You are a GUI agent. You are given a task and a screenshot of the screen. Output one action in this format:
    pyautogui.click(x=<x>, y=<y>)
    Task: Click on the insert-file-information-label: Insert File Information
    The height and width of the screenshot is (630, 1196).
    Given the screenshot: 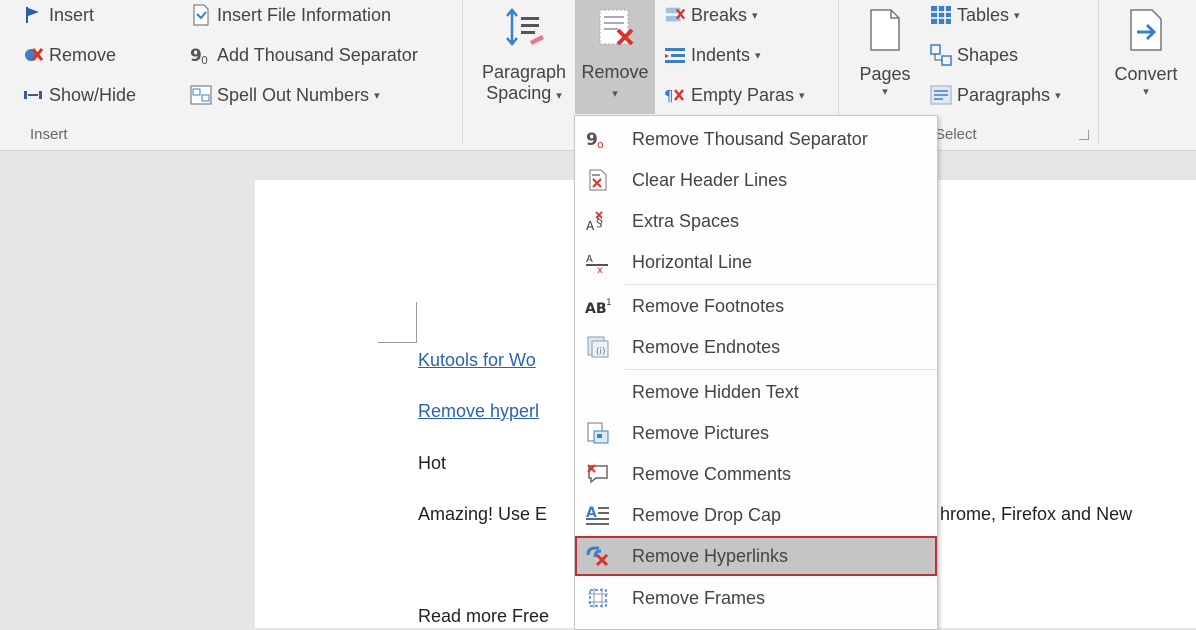 What is the action you would take?
    pyautogui.click(x=304, y=14)
    